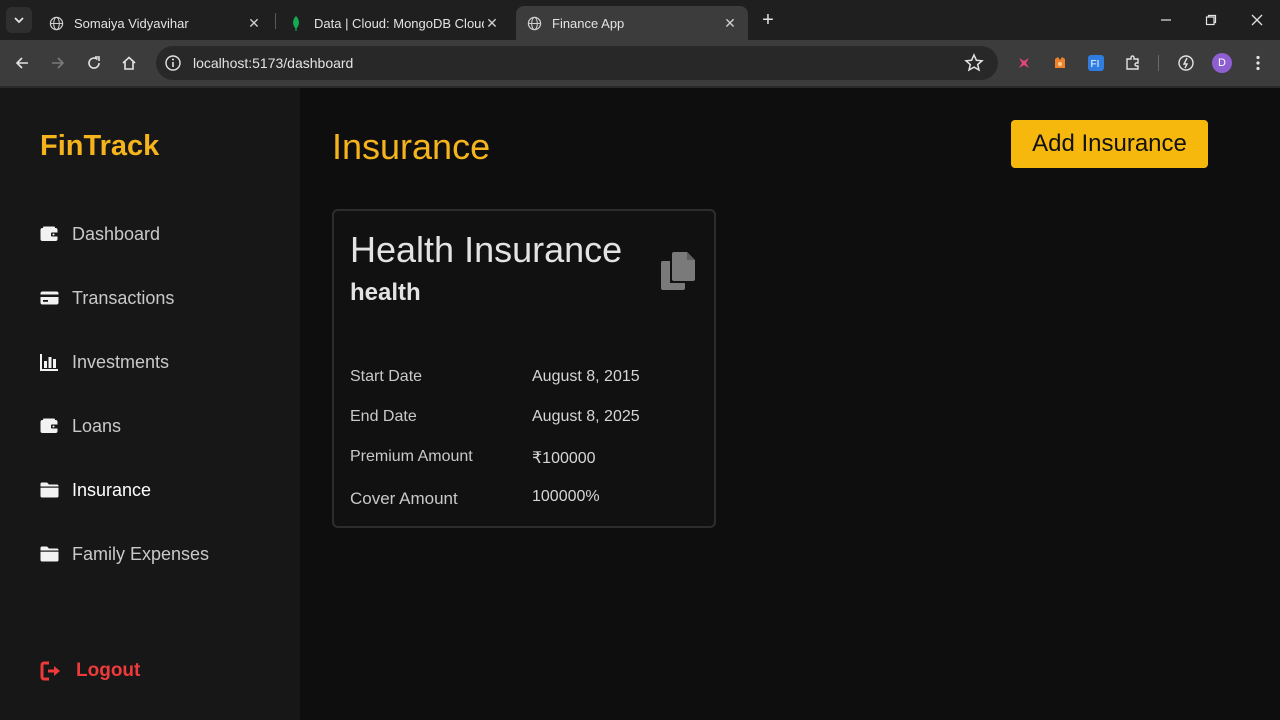  Describe the element at coordinates (50, 298) in the screenshot. I see `credit-card-icon` at that location.